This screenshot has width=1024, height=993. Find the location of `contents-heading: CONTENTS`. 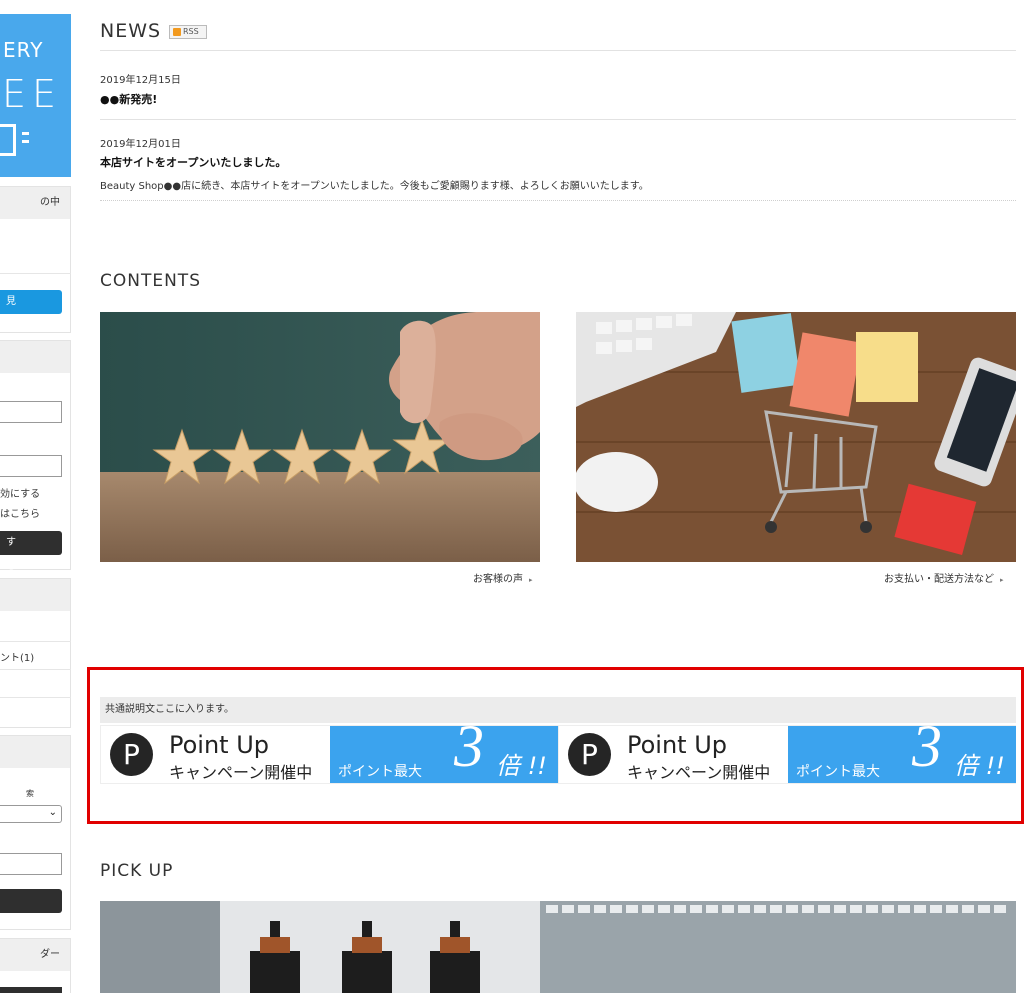

contents-heading: CONTENTS is located at coordinates (150, 281).